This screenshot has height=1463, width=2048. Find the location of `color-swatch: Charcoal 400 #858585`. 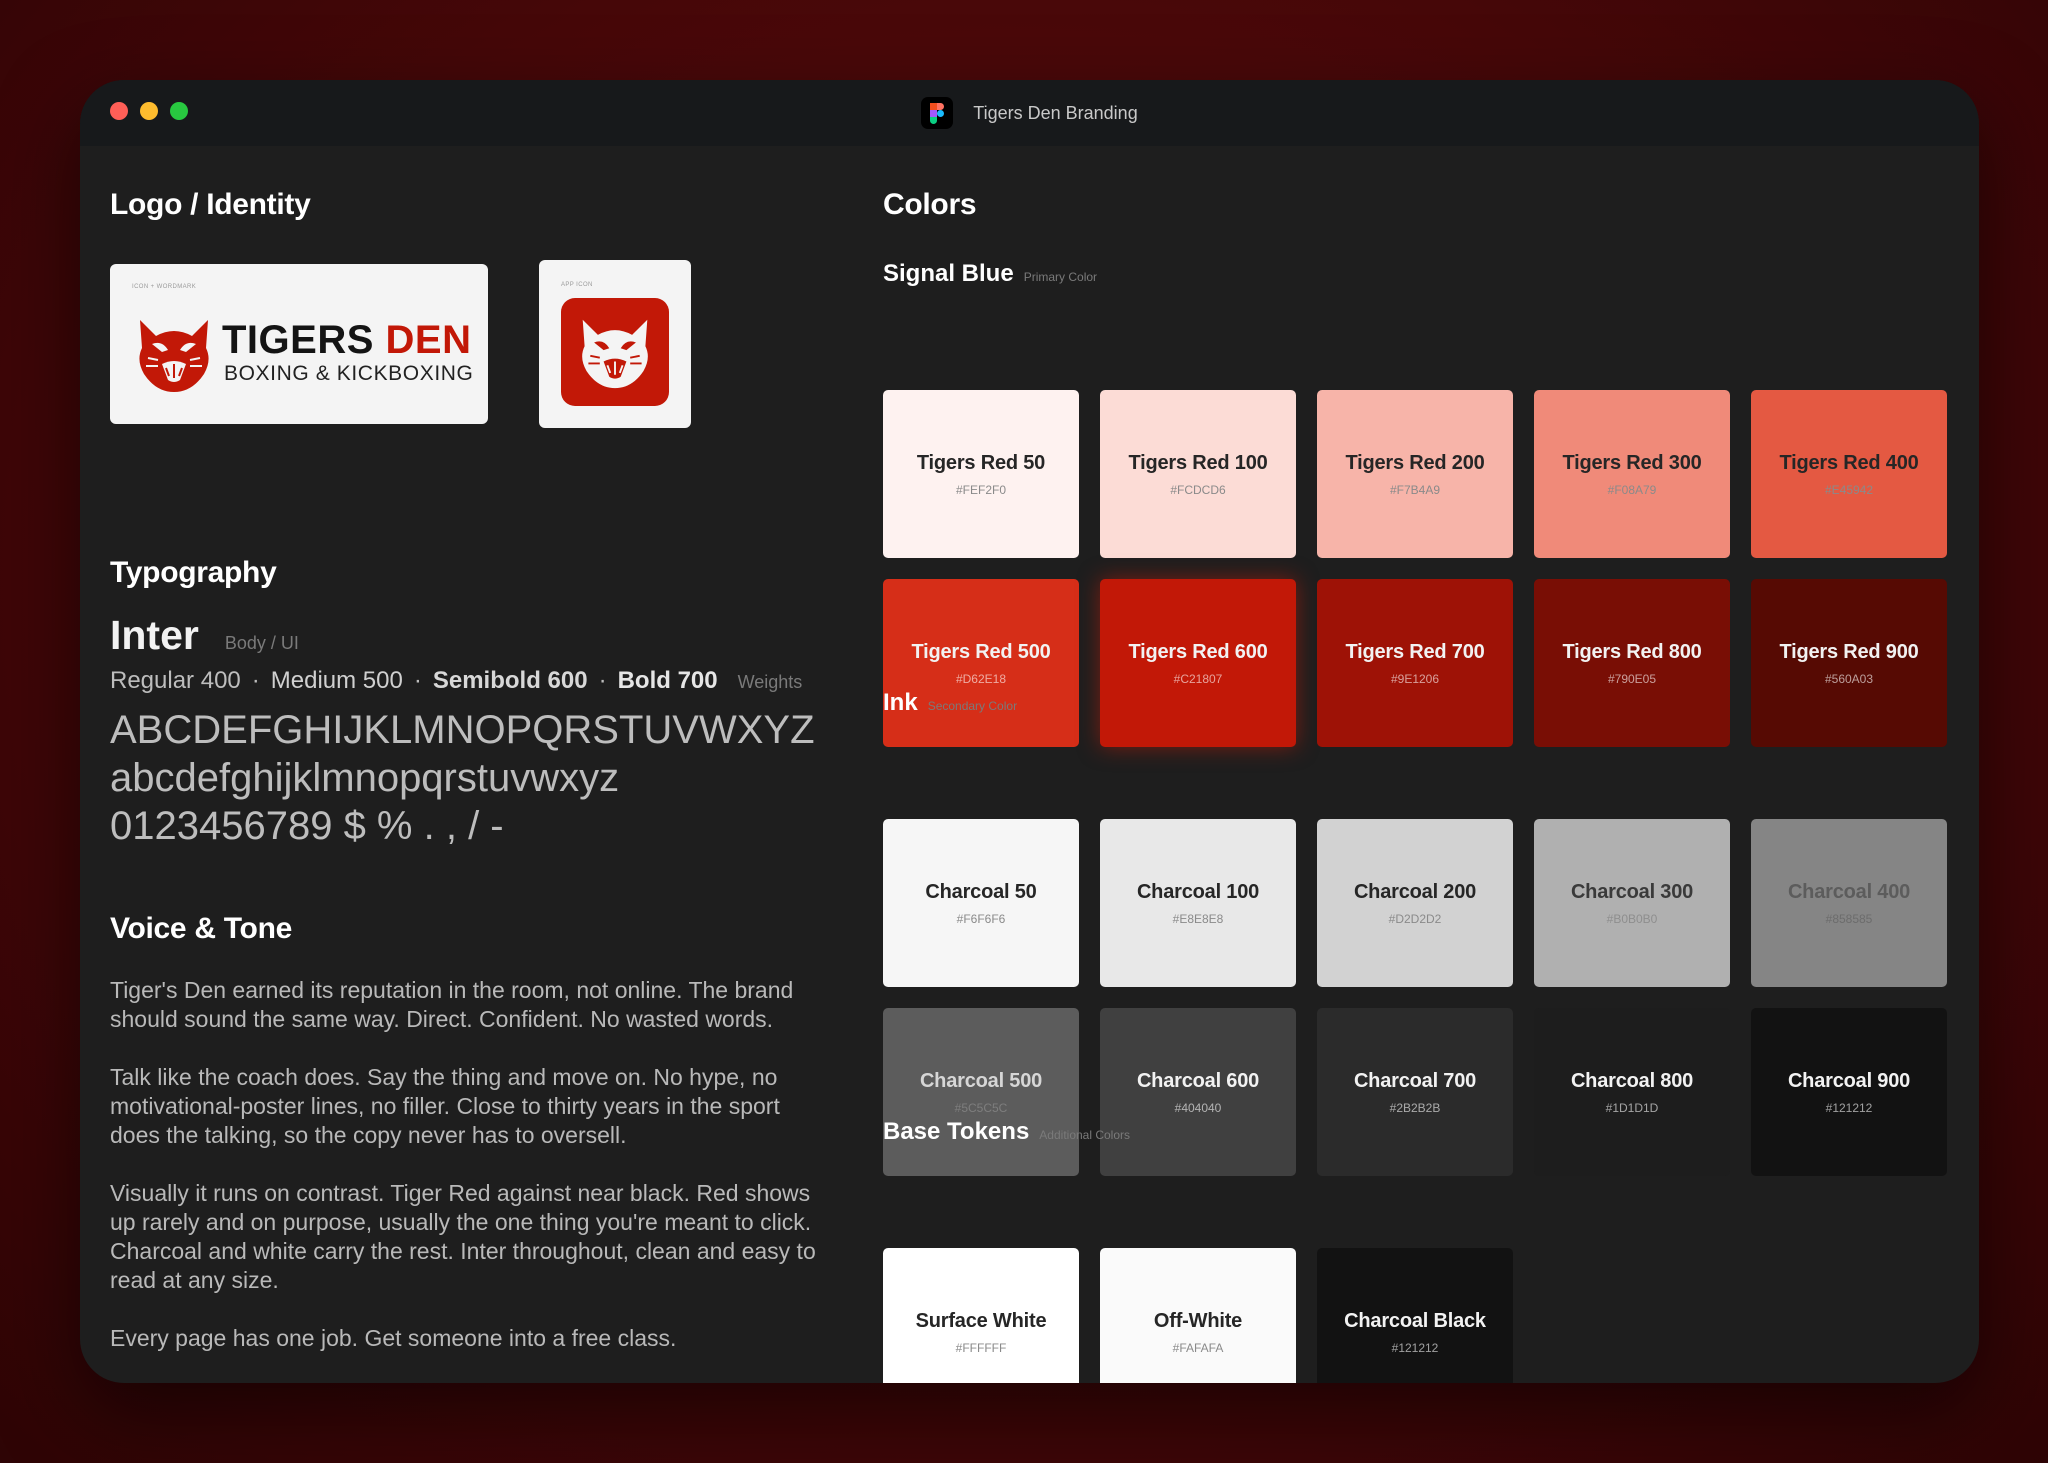

color-swatch: Charcoal 400 #858585 is located at coordinates (1849, 903).